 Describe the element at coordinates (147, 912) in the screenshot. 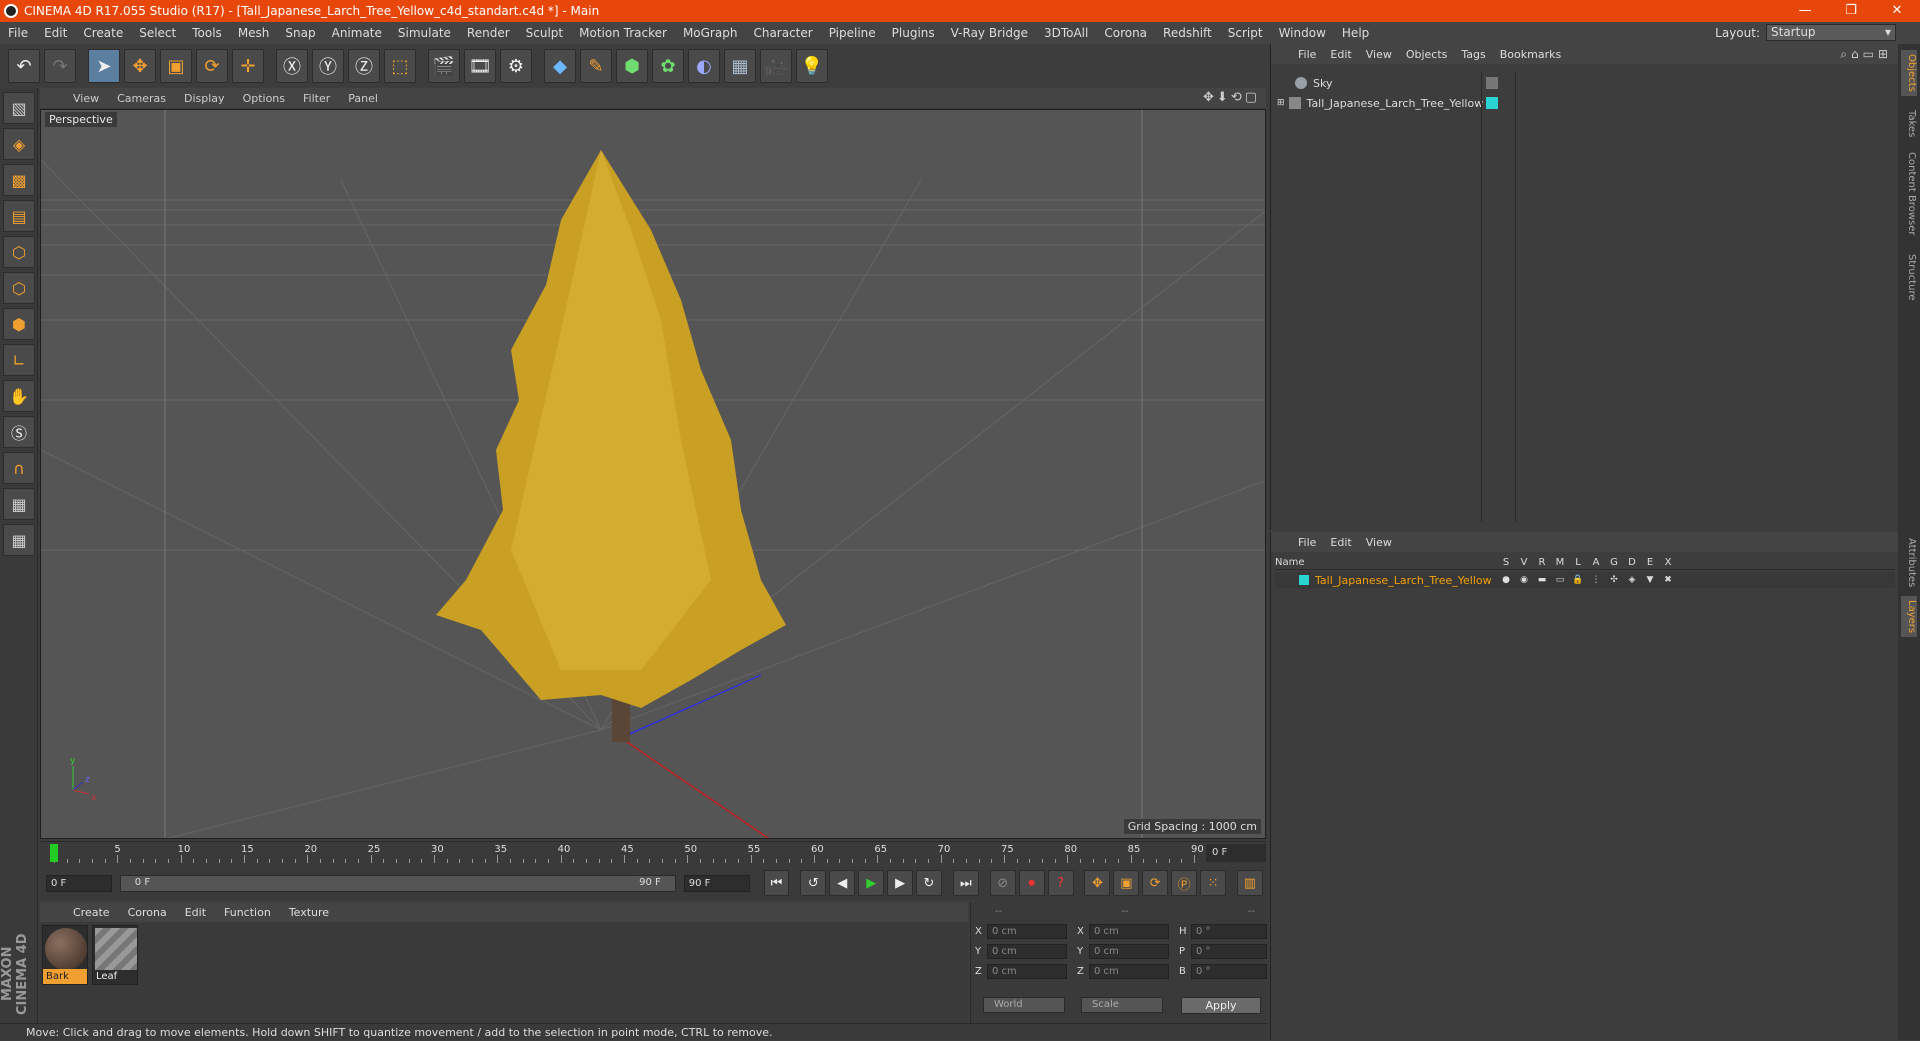

I see `material-menu-corona: Corona` at that location.